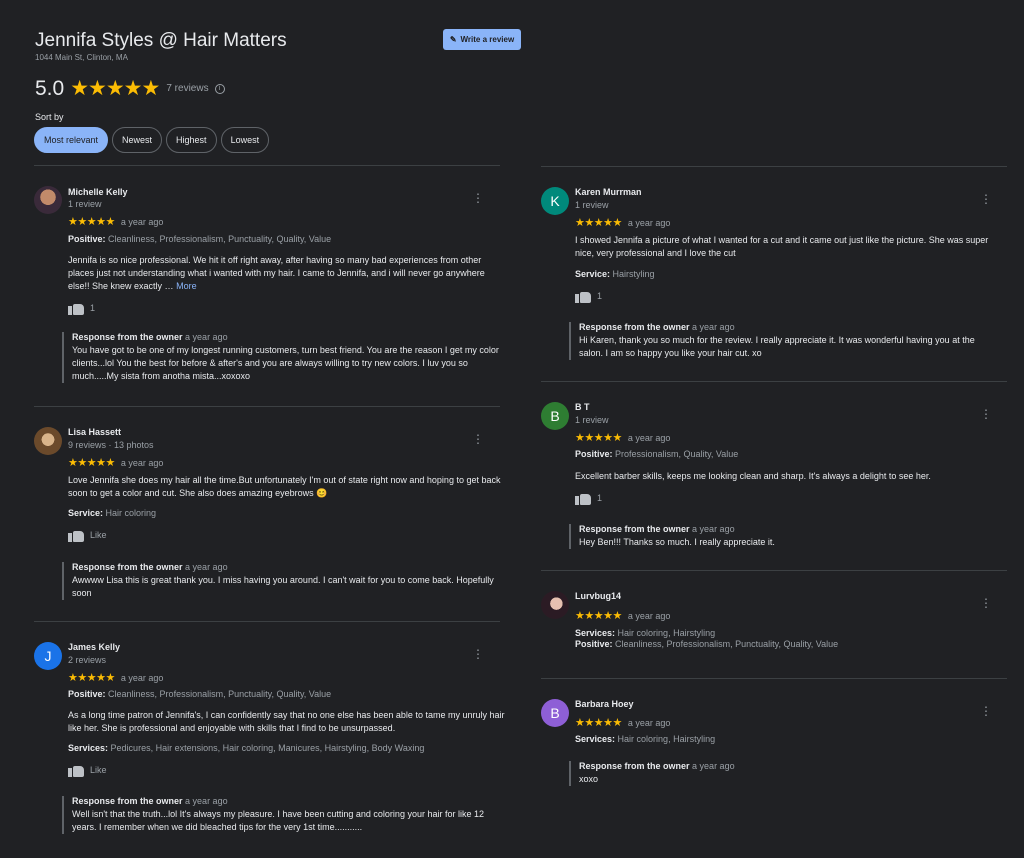 This screenshot has width=1024, height=858. Describe the element at coordinates (81, 57) in the screenshot. I see `business-address: 1044 Main St, Clinton, MA` at that location.